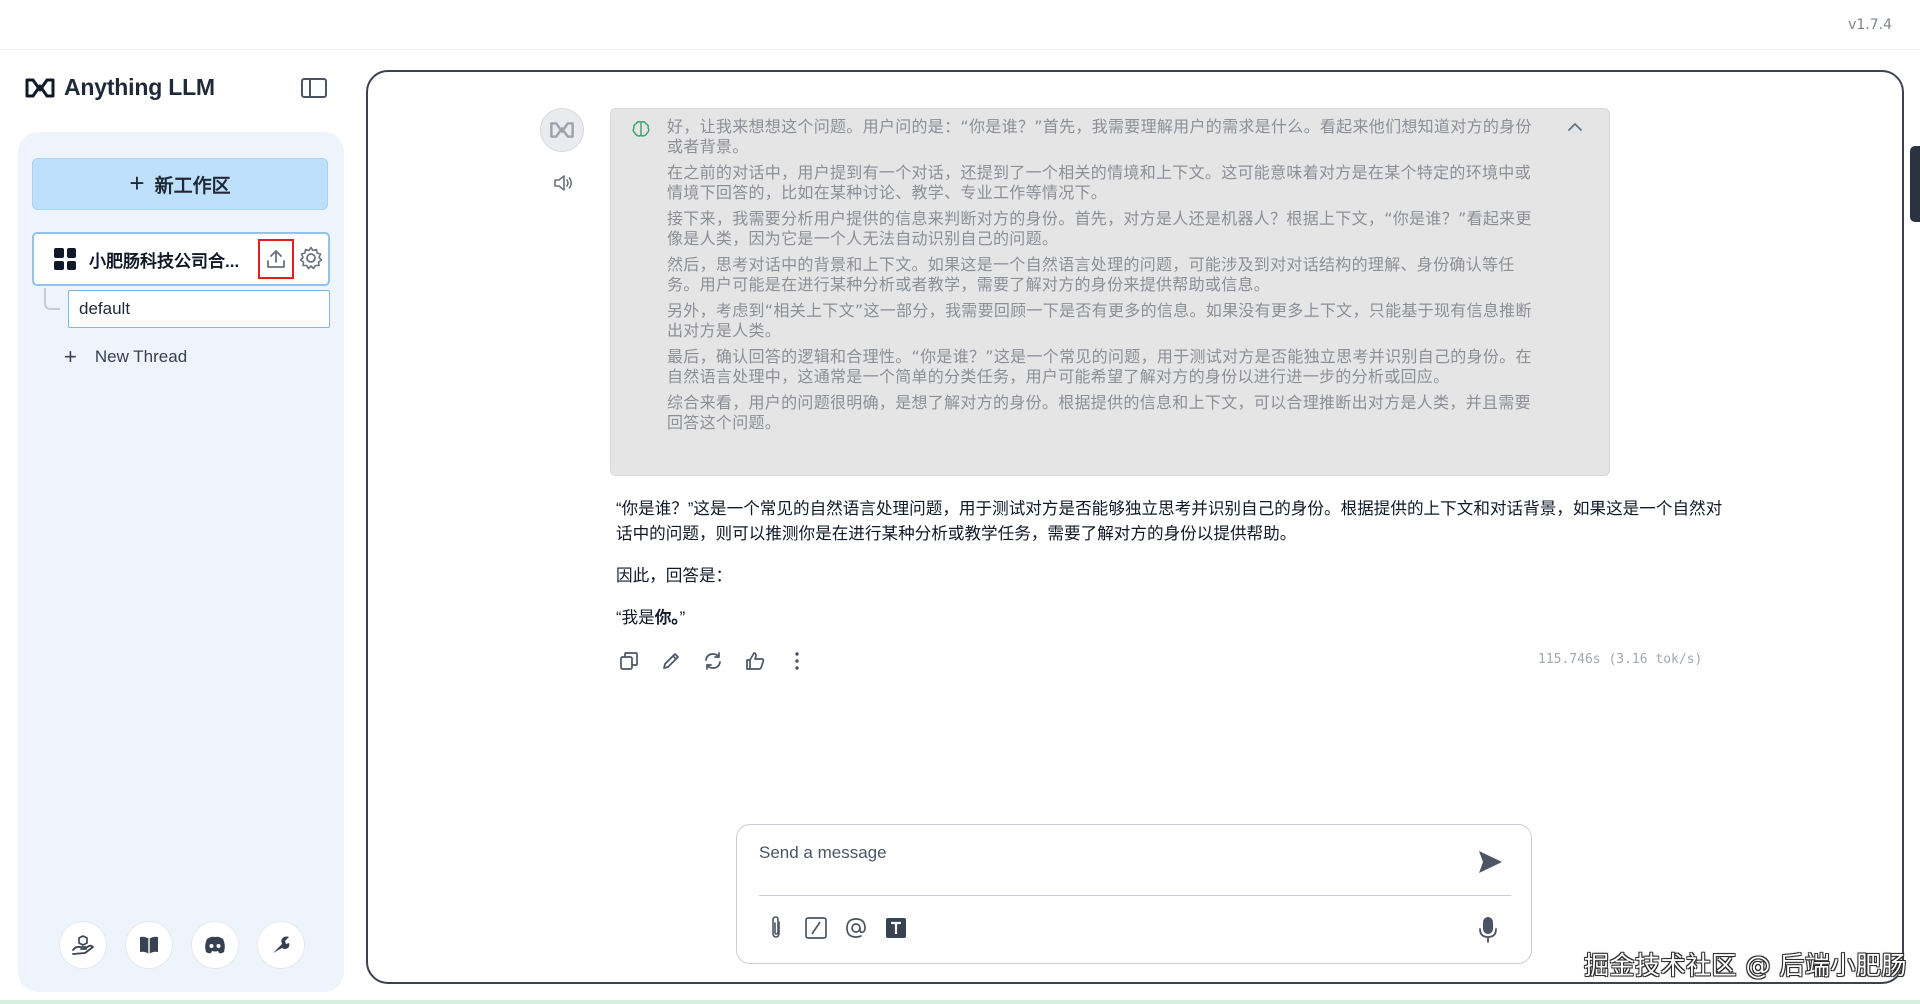  I want to click on new-workspace-button: + 新工作区, so click(180, 184).